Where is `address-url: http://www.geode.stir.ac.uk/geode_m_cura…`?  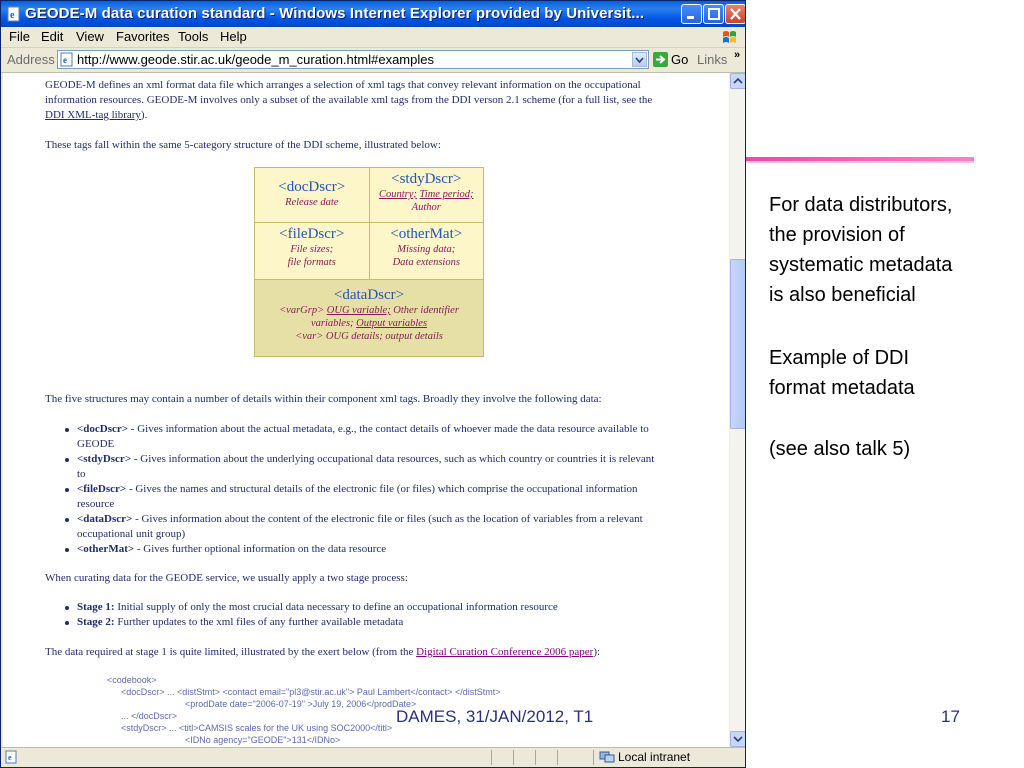
address-url: http://www.geode.stir.ac.uk/geode_m_cura… is located at coordinates (255, 59).